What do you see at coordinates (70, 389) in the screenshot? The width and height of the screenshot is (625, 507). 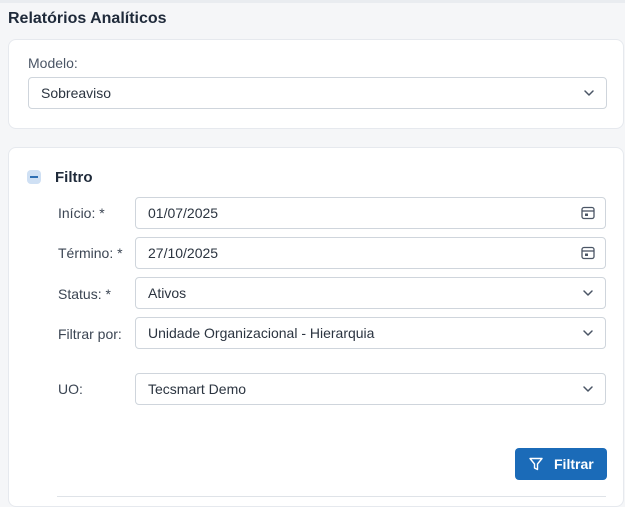 I see `uo-label: UO:` at bounding box center [70, 389].